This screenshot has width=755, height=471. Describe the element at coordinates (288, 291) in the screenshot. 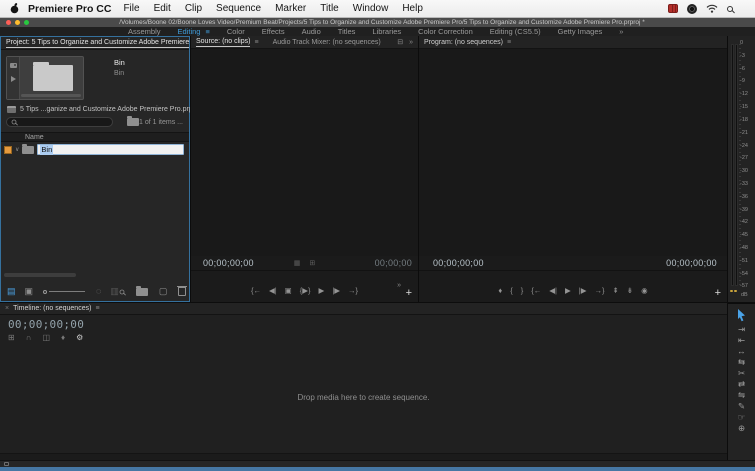

I see `export-frame-button: ▣` at that location.